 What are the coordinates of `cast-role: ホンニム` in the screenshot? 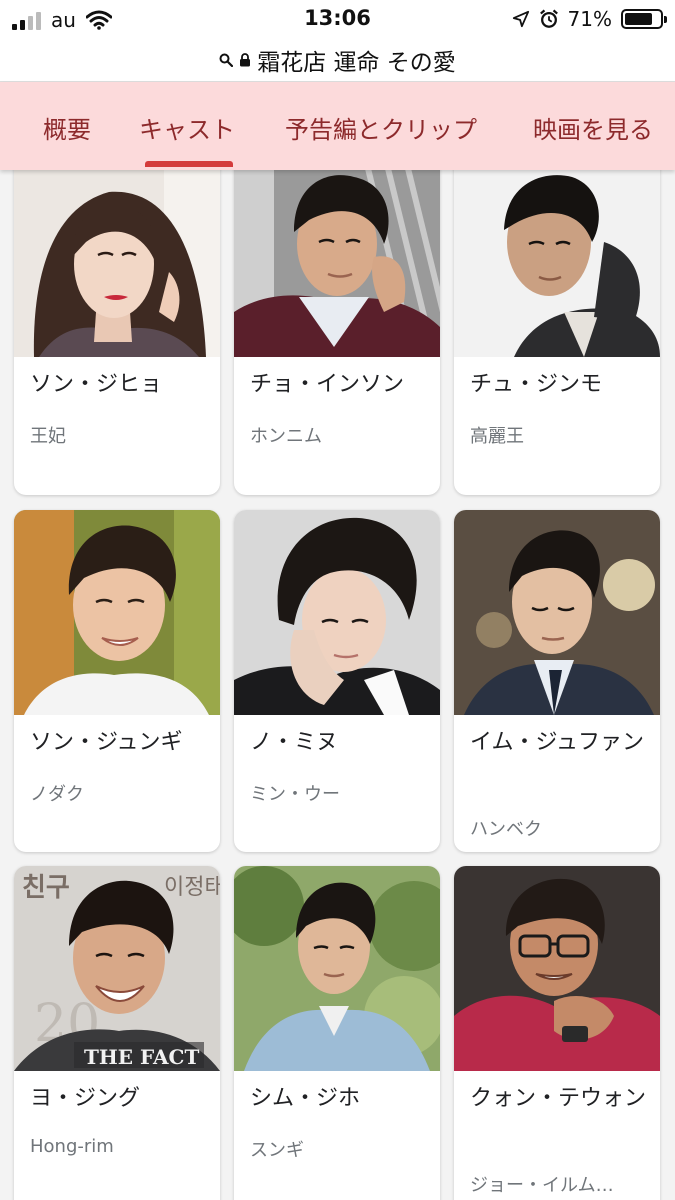 It's located at (286, 436).